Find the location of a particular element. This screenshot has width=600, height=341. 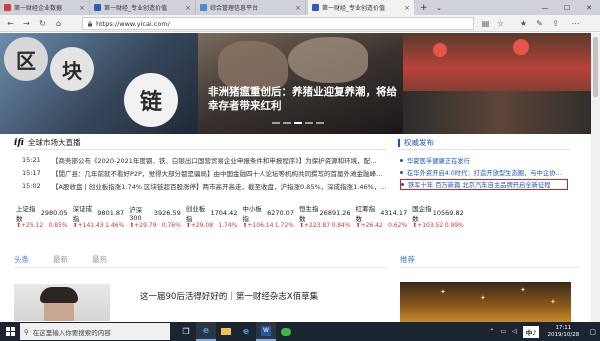

new-tab-button: + is located at coordinates (423, 7).